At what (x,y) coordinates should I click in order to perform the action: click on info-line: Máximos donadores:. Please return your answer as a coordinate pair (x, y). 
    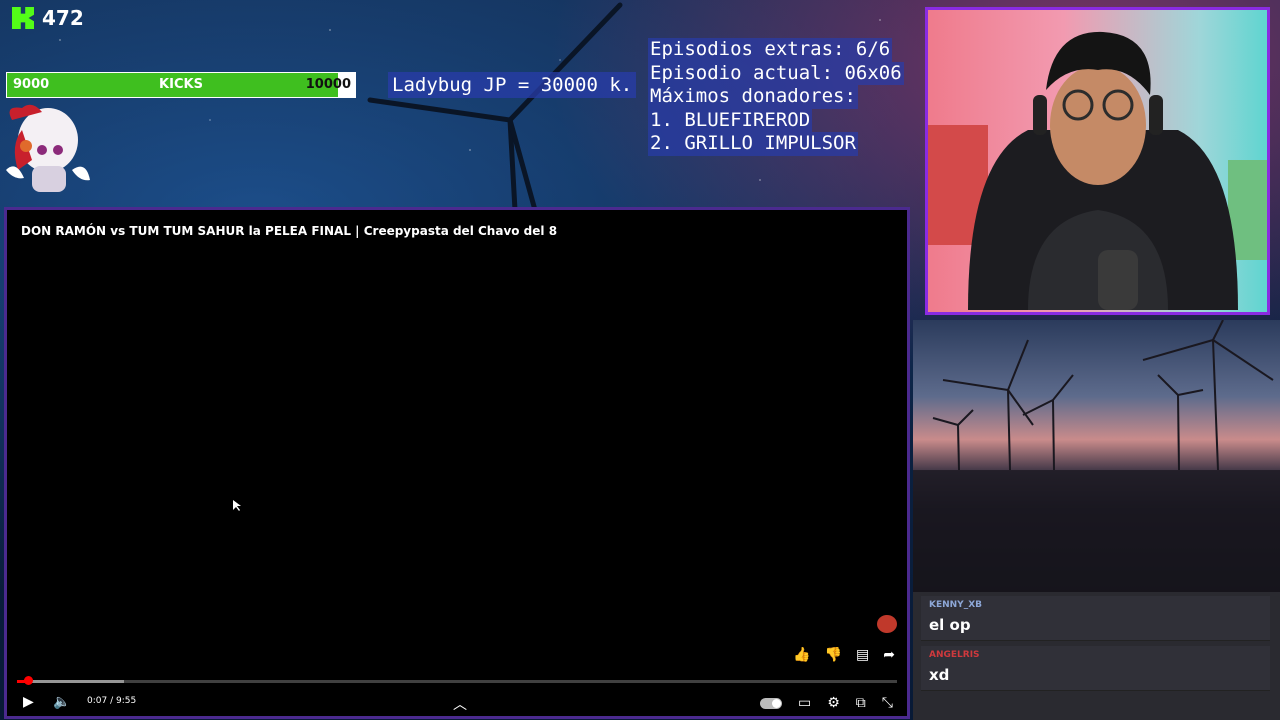
    Looking at the image, I should click on (753, 97).